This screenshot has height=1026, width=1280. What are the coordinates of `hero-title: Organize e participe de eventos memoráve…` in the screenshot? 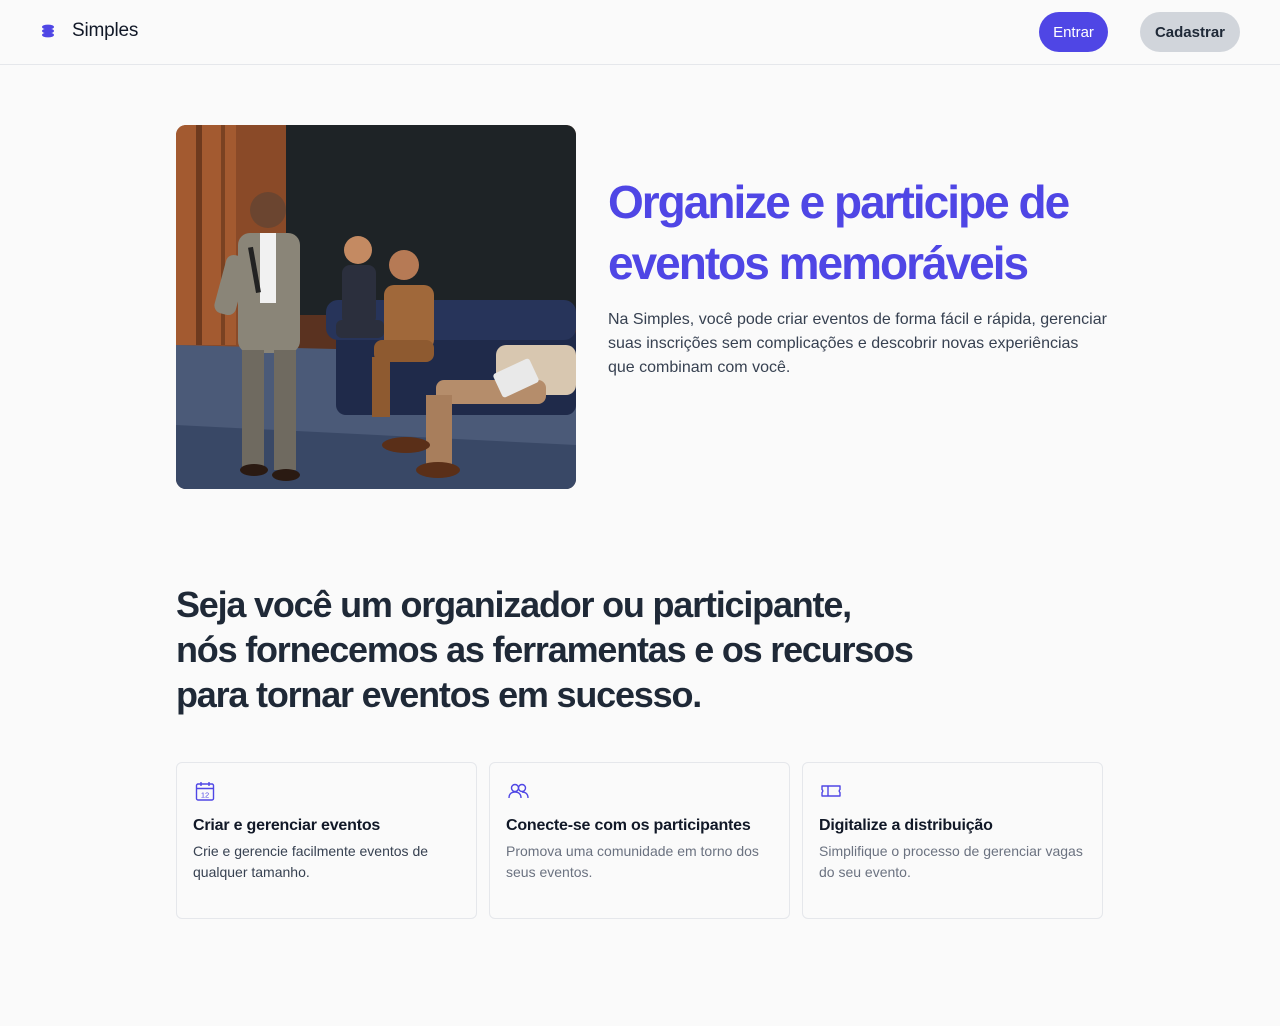 It's located at (839, 232).